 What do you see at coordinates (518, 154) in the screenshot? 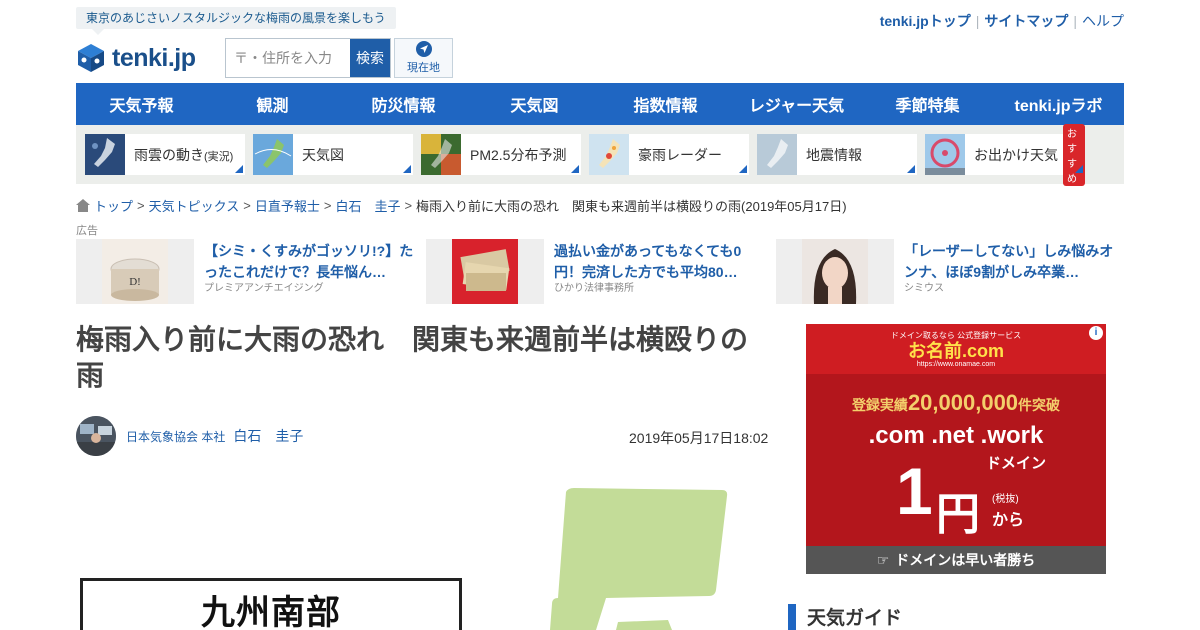
I see `quick-link-label: PM2.5分布予測` at bounding box center [518, 154].